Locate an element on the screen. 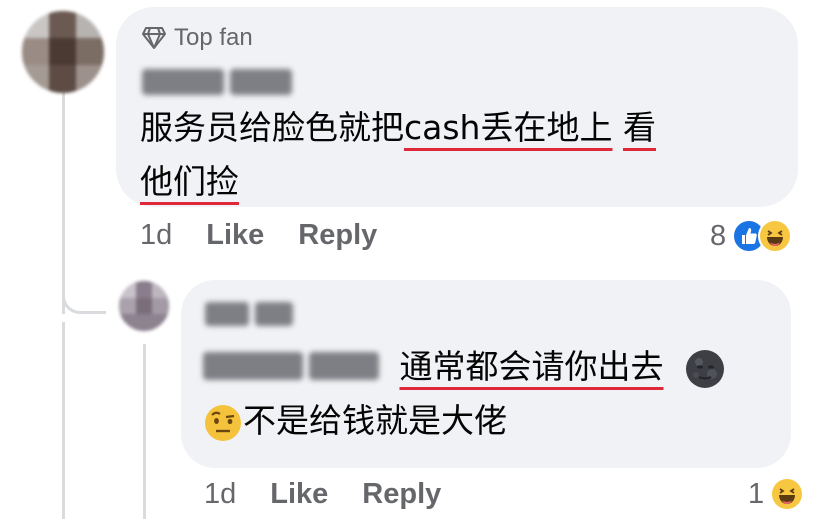 This screenshot has width=828, height=519. diamond-icon is located at coordinates (154, 38).